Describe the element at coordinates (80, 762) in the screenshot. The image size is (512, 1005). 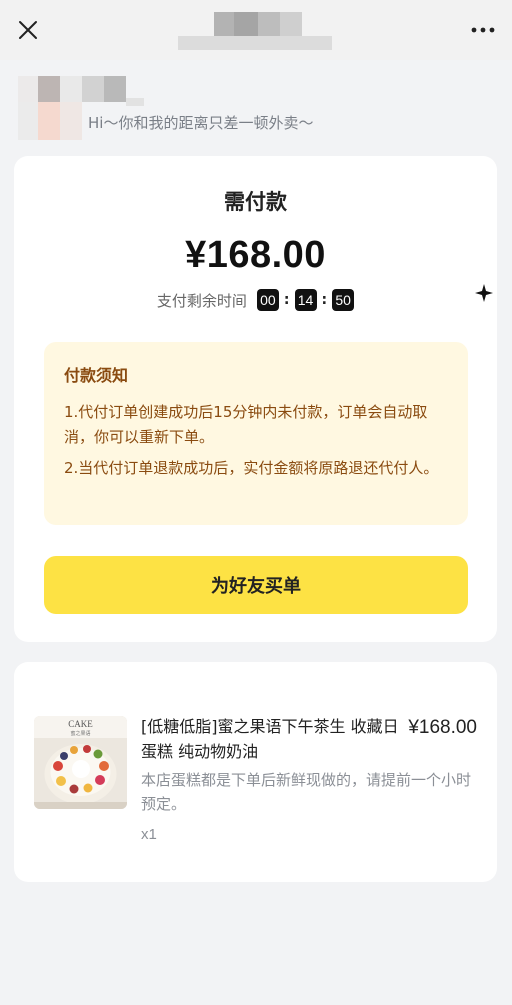
I see `product-image: CAKE 蜜之果语` at that location.